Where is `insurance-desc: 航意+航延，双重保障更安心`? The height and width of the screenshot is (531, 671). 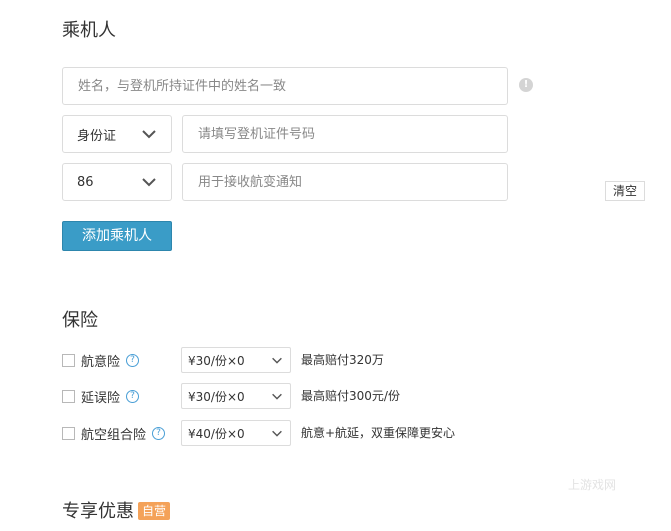 insurance-desc: 航意+航延，双重保障更安心 is located at coordinates (378, 433).